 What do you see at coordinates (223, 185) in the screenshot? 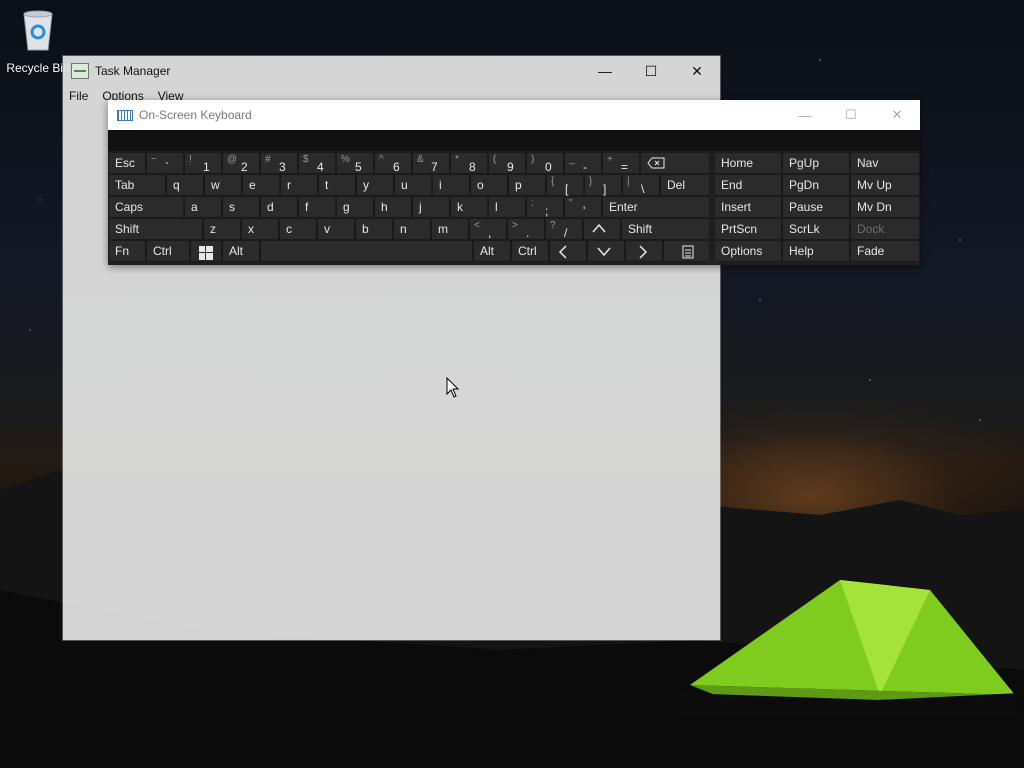
I see `key-w: w` at bounding box center [223, 185].